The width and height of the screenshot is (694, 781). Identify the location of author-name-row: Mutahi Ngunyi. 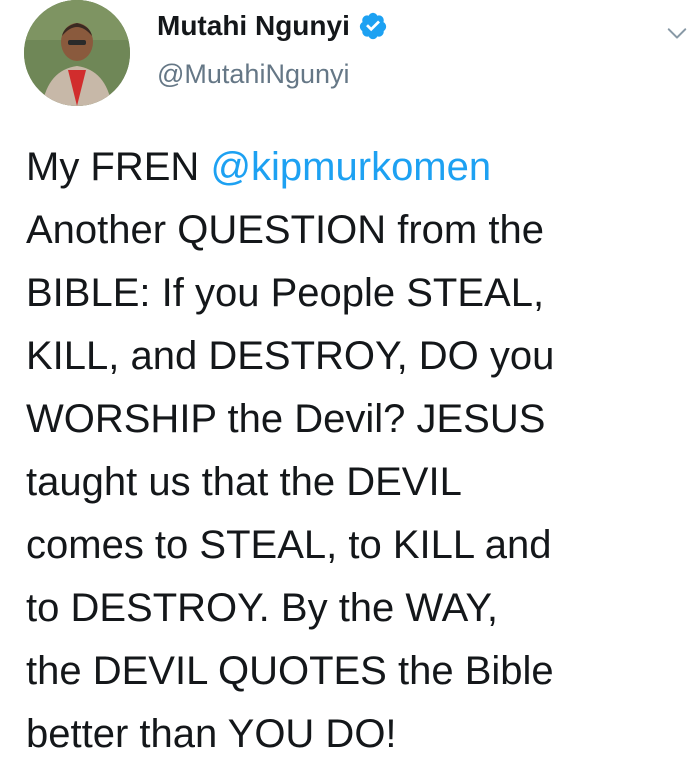
(272, 26).